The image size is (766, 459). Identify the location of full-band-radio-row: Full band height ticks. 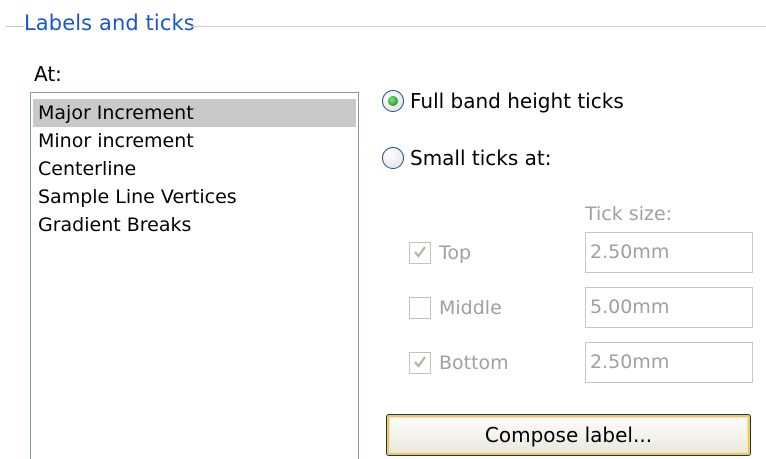
(503, 101).